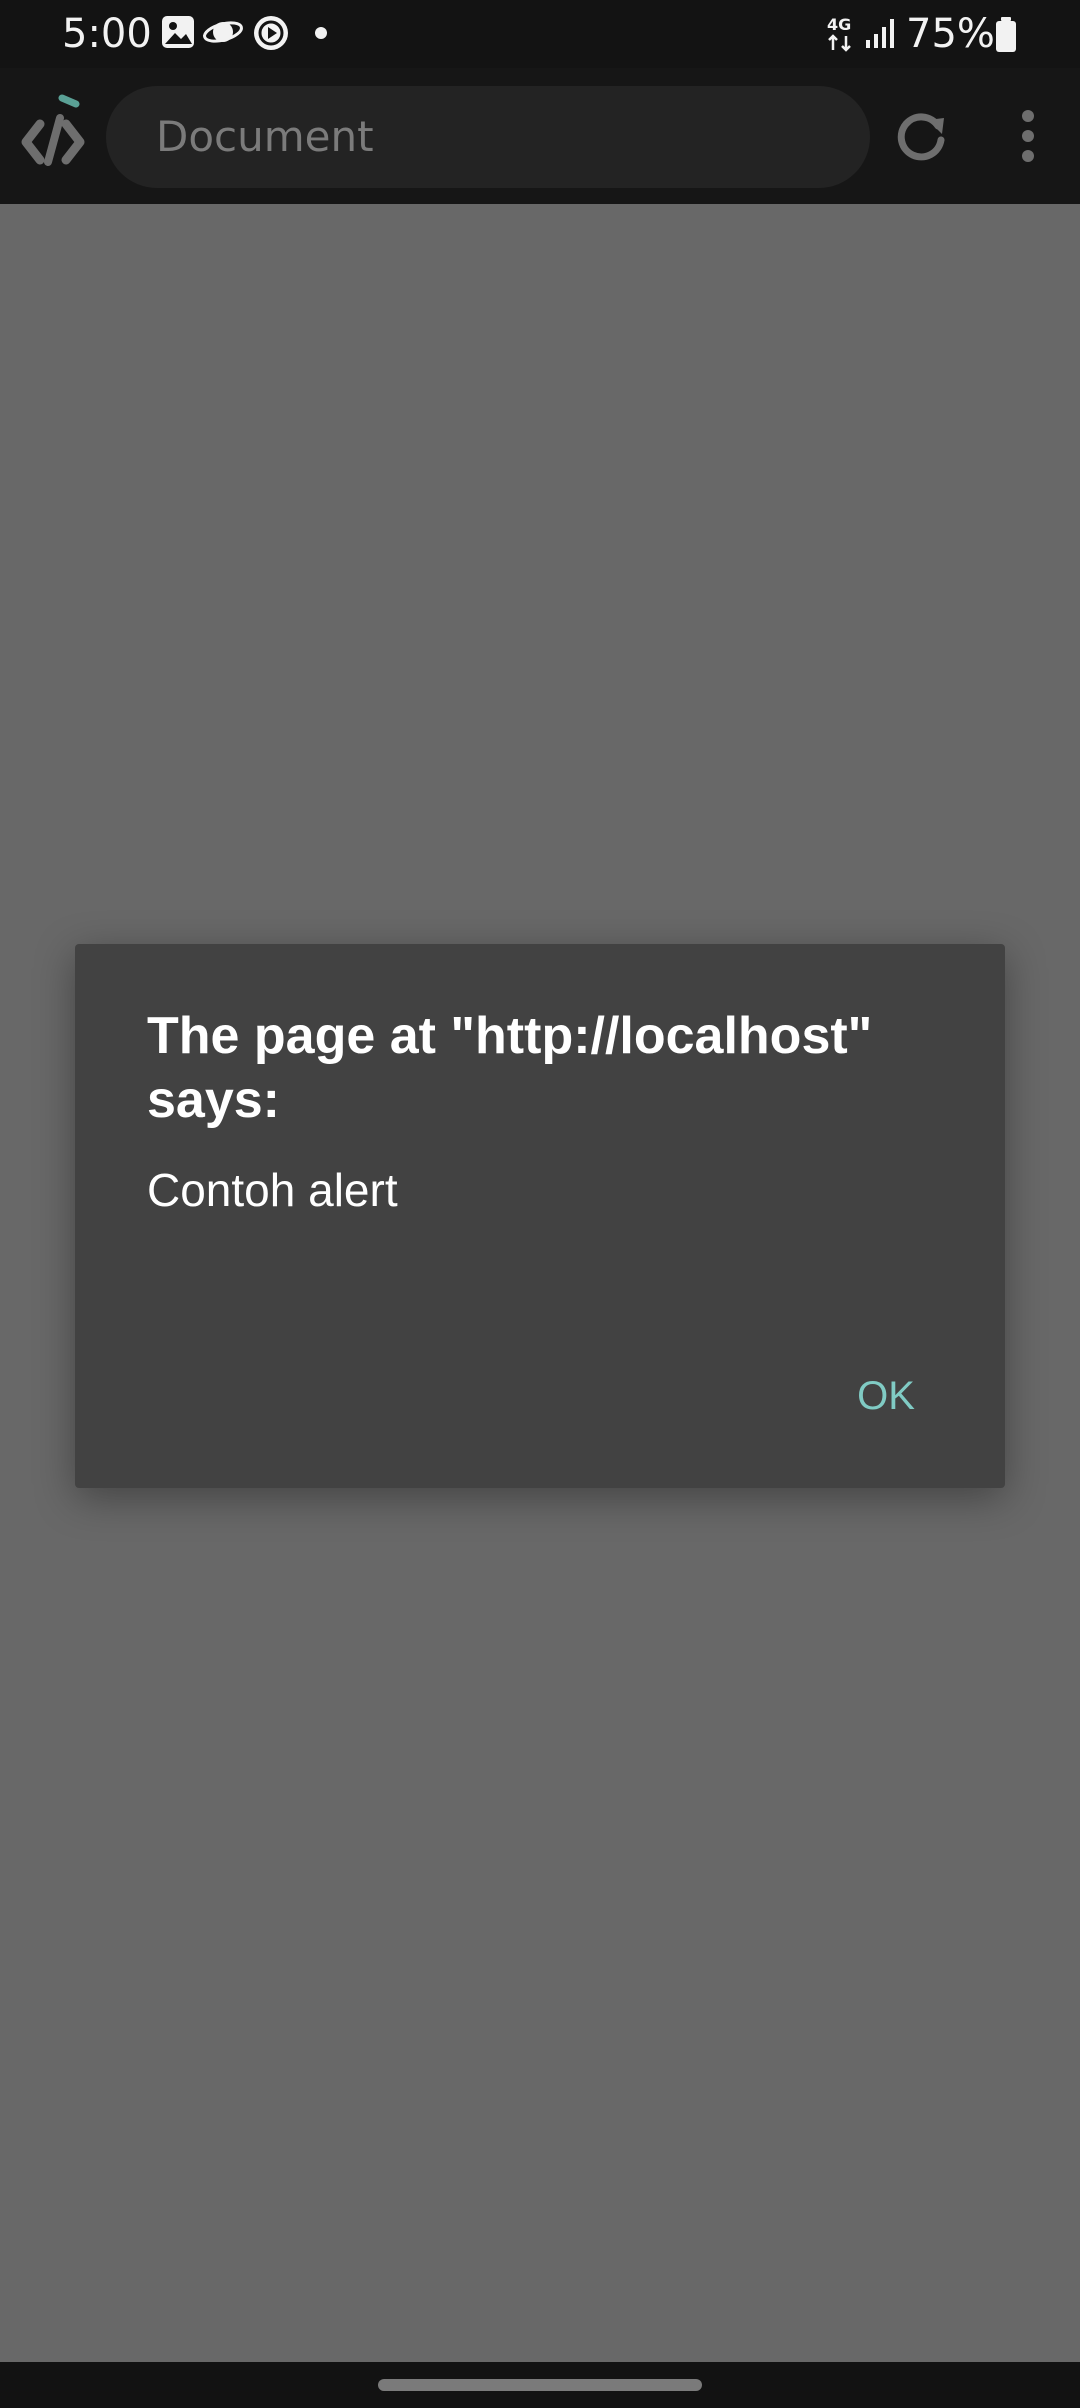 This screenshot has height=2408, width=1080. What do you see at coordinates (271, 33) in the screenshot?
I see `play-circle-icon` at bounding box center [271, 33].